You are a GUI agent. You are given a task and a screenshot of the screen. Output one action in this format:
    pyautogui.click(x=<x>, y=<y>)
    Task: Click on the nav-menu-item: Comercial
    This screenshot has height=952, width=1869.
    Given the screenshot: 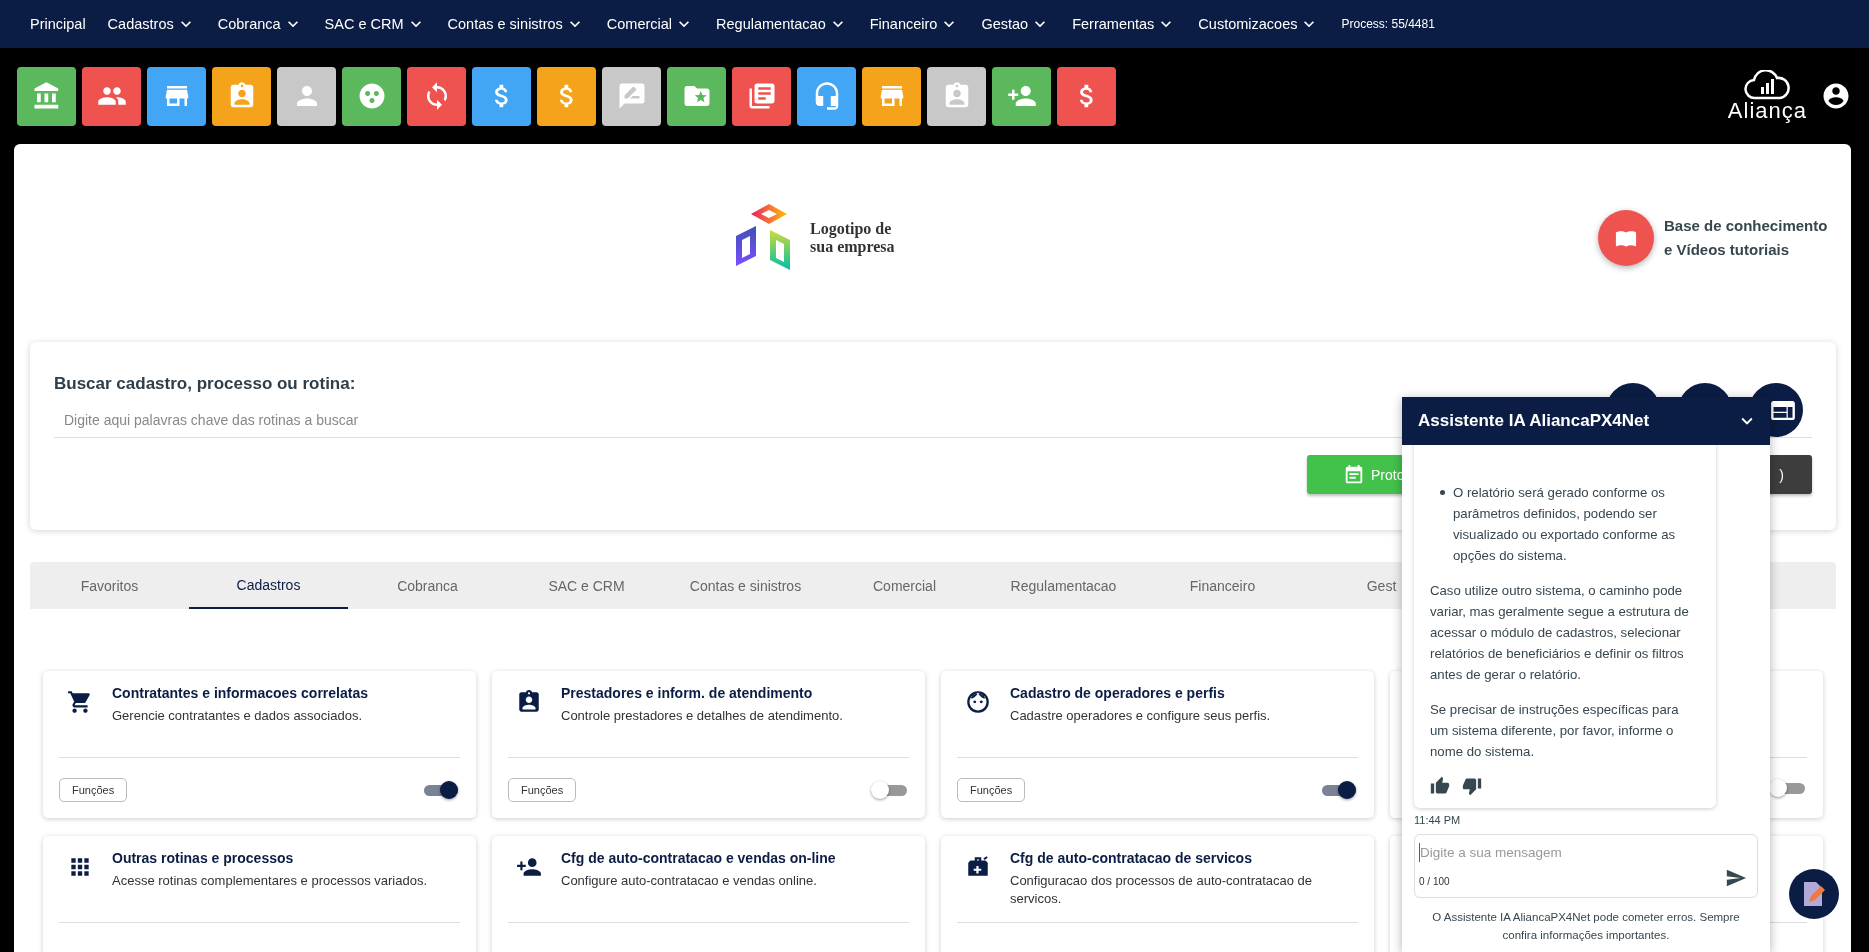 What is the action you would take?
    pyautogui.click(x=650, y=24)
    